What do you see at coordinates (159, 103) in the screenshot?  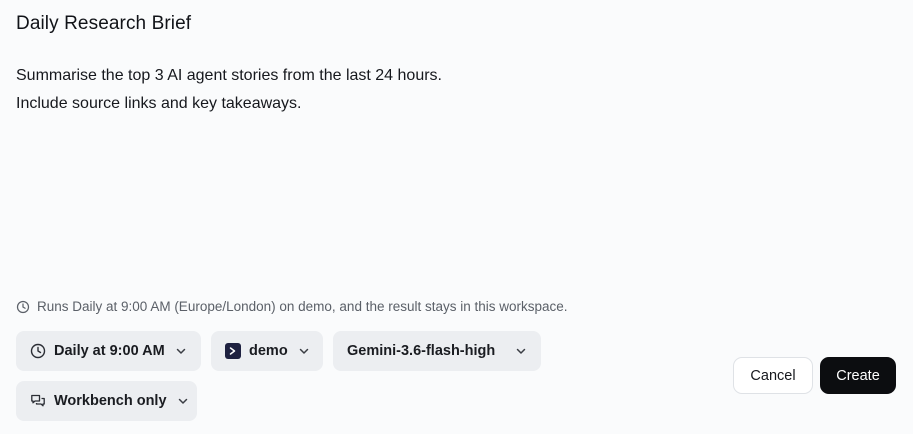 I see `prompt-line-2: Include source links and key takeaways.` at bounding box center [159, 103].